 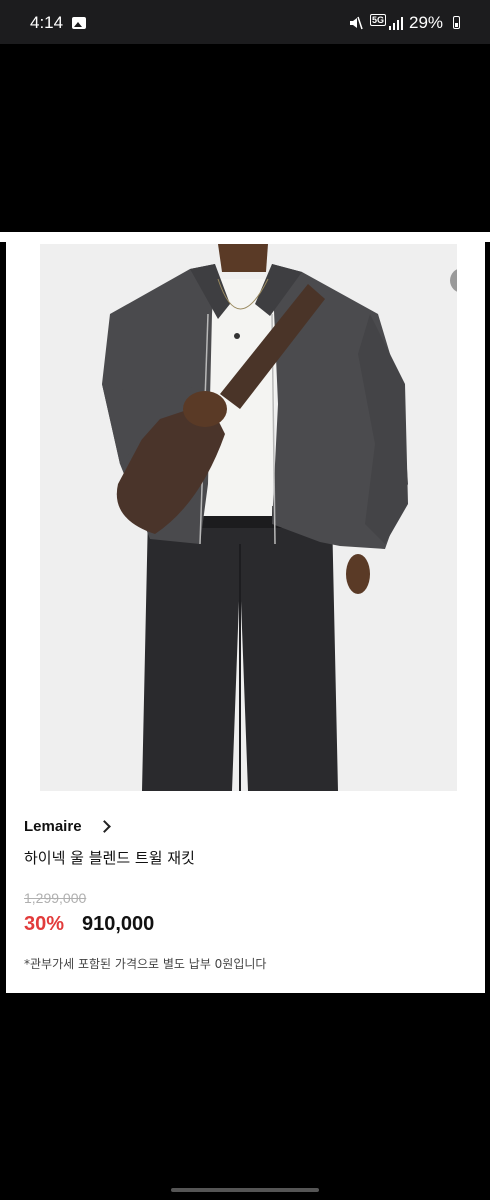 I want to click on brand-link: Lemaire, so click(x=53, y=826).